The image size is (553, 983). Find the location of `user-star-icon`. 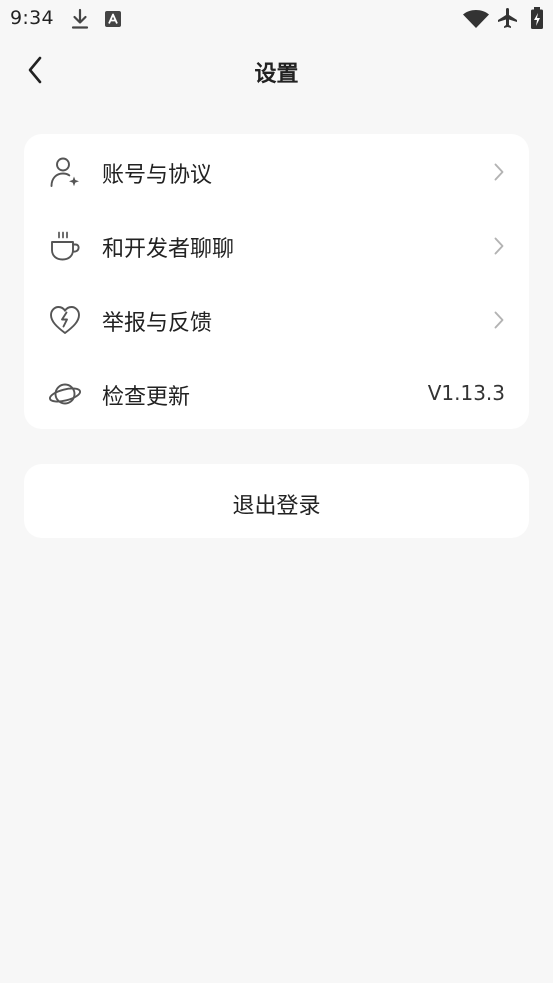

user-star-icon is located at coordinates (64, 172).